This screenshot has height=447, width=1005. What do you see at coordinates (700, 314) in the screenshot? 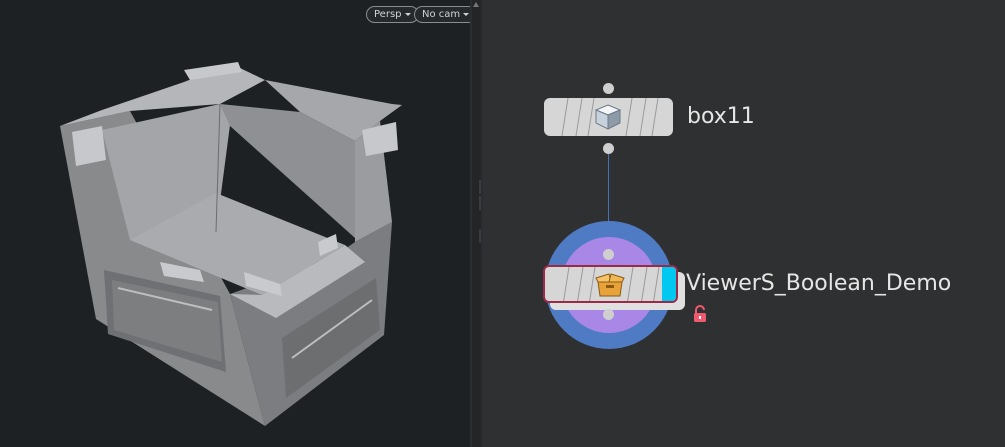
I see `unlock-icon` at bounding box center [700, 314].